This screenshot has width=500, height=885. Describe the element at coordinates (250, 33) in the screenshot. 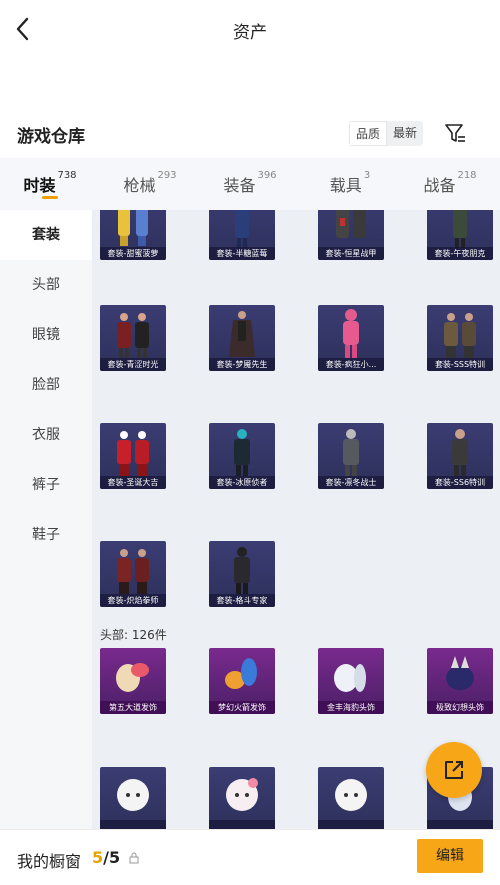

I see `page-title: 资产` at that location.